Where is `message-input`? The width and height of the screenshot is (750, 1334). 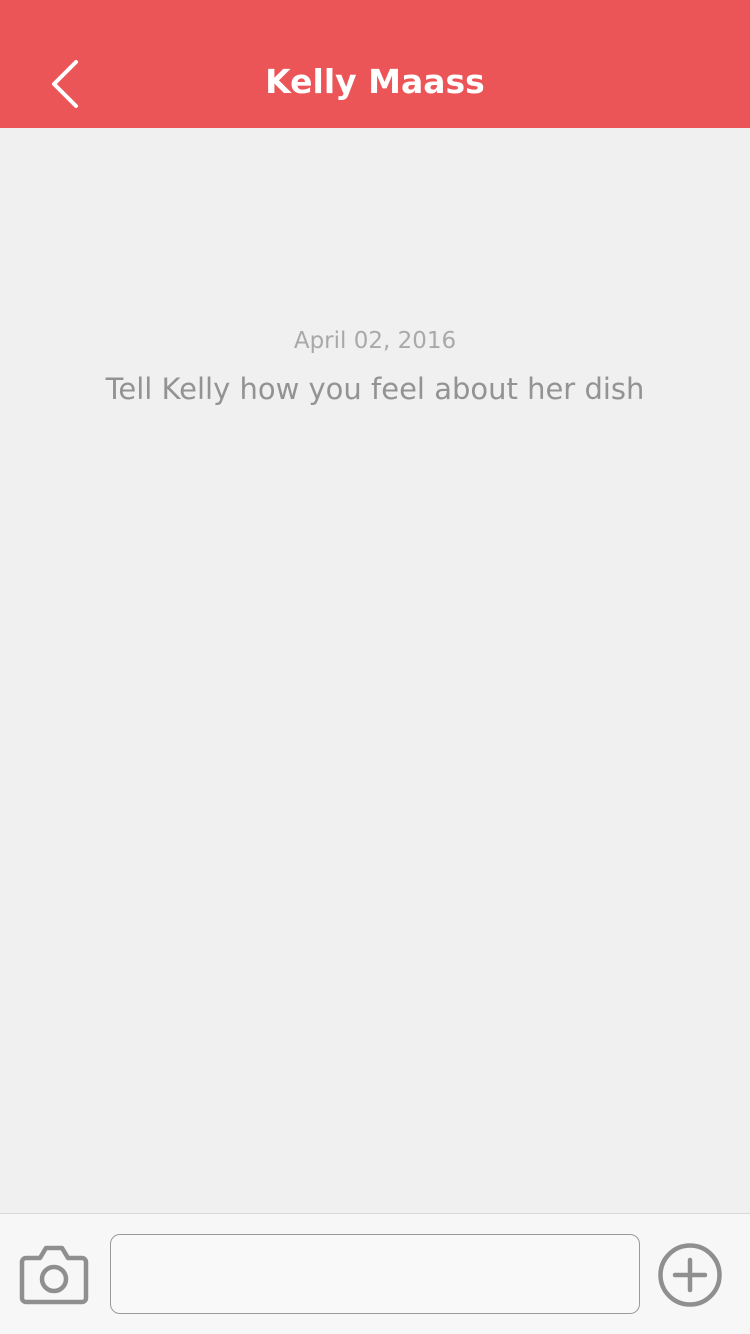 message-input is located at coordinates (375, 1274).